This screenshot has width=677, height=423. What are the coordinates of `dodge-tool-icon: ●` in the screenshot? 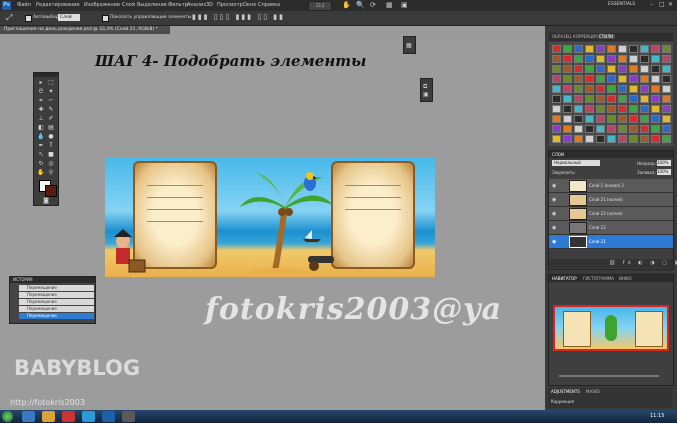 It's located at (51, 136).